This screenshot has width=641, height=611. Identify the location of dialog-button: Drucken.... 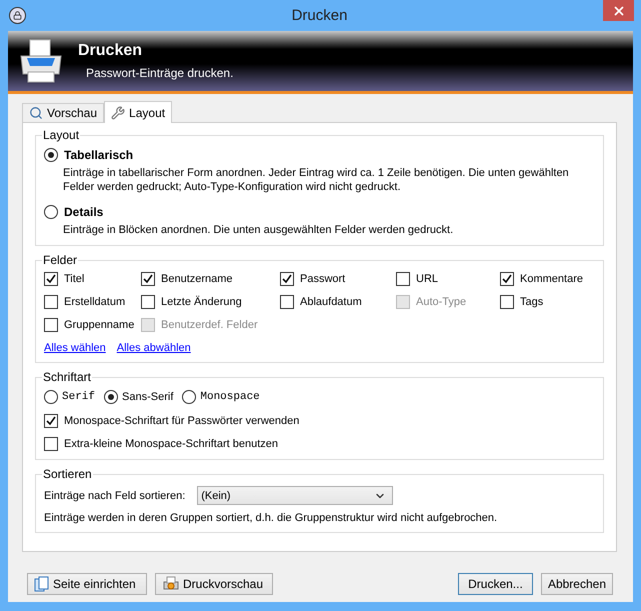
(495, 584).